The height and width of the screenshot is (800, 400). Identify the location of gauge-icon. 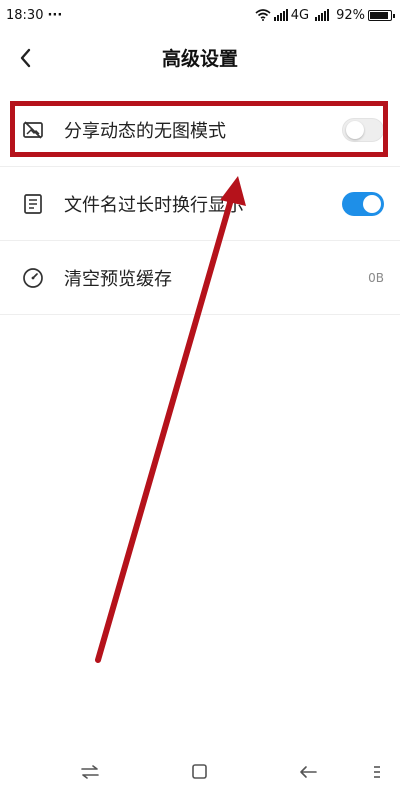
(33, 277).